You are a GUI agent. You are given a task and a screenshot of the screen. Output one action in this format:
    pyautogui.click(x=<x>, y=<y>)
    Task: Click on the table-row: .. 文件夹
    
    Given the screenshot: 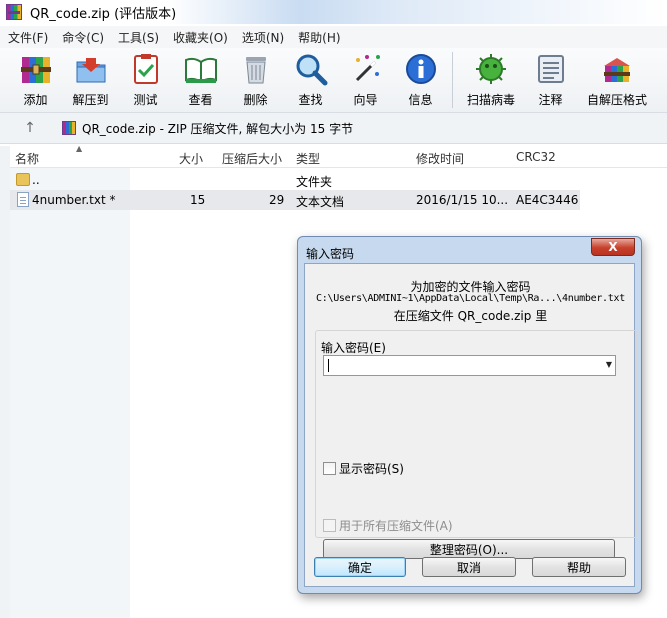 What is the action you would take?
    pyautogui.click(x=295, y=180)
    